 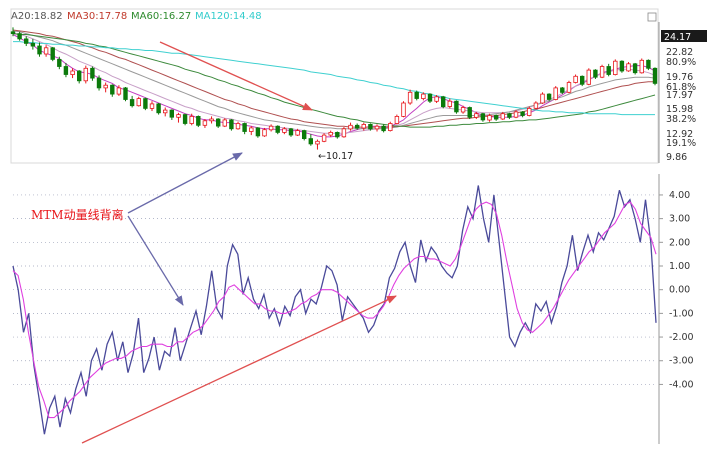 I want to click on price-tick: 17.97, so click(x=679, y=95).